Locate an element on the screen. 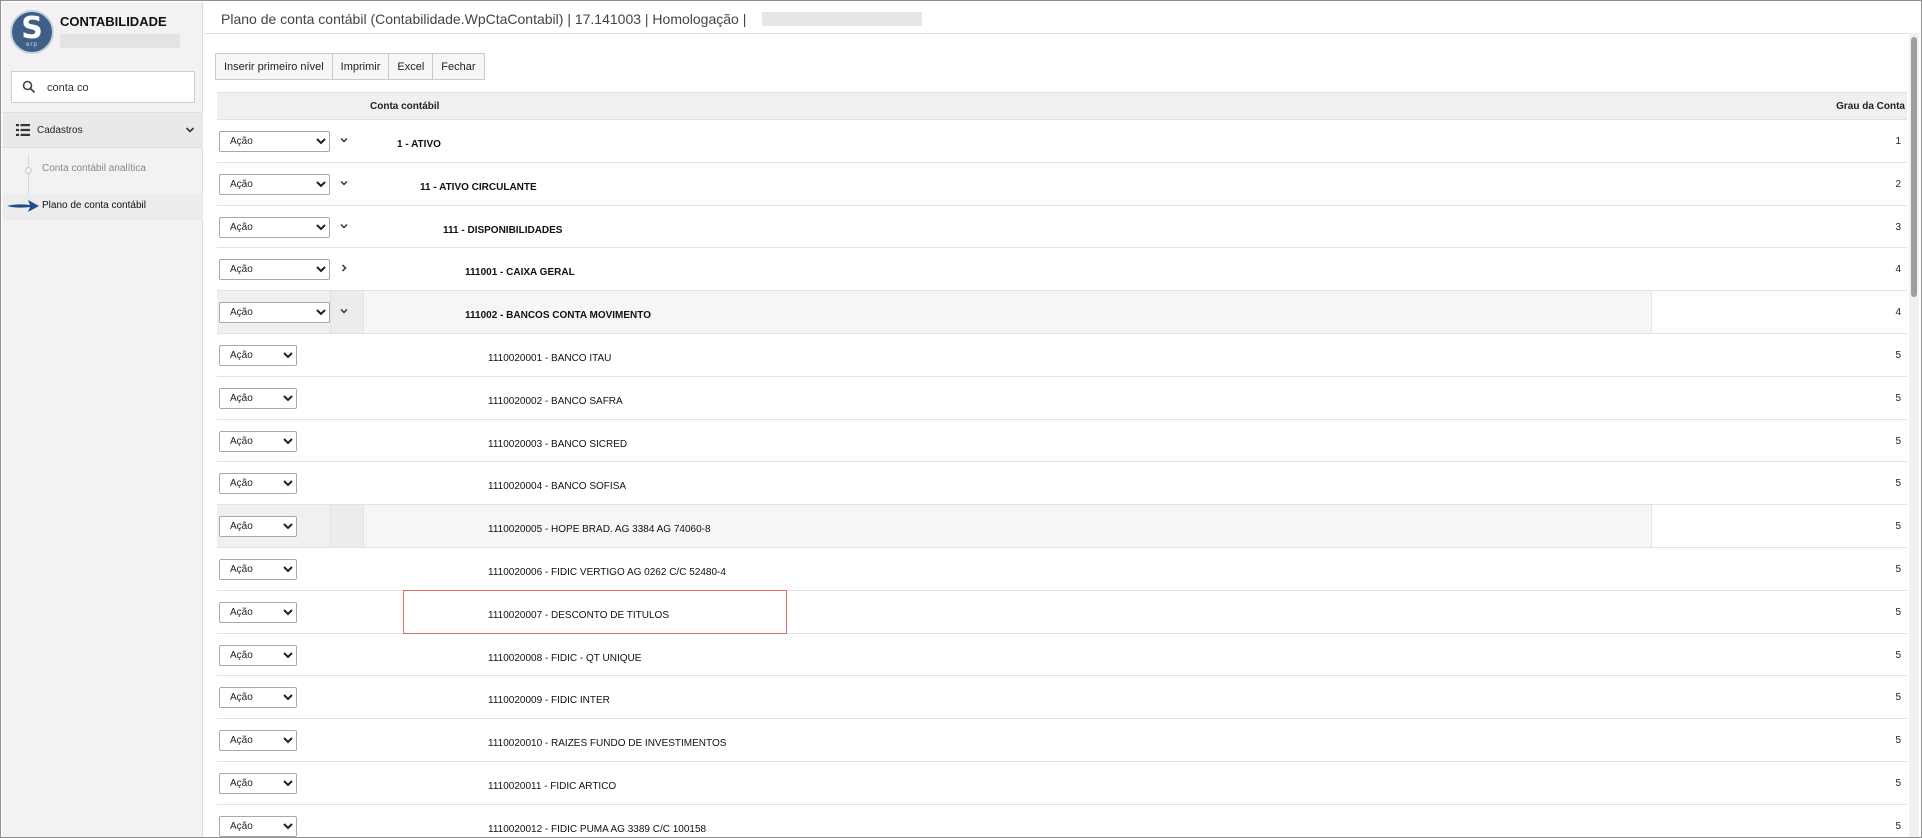 The height and width of the screenshot is (838, 1922). account-name: 1110020011 - FIDIC ARTICO is located at coordinates (552, 786).